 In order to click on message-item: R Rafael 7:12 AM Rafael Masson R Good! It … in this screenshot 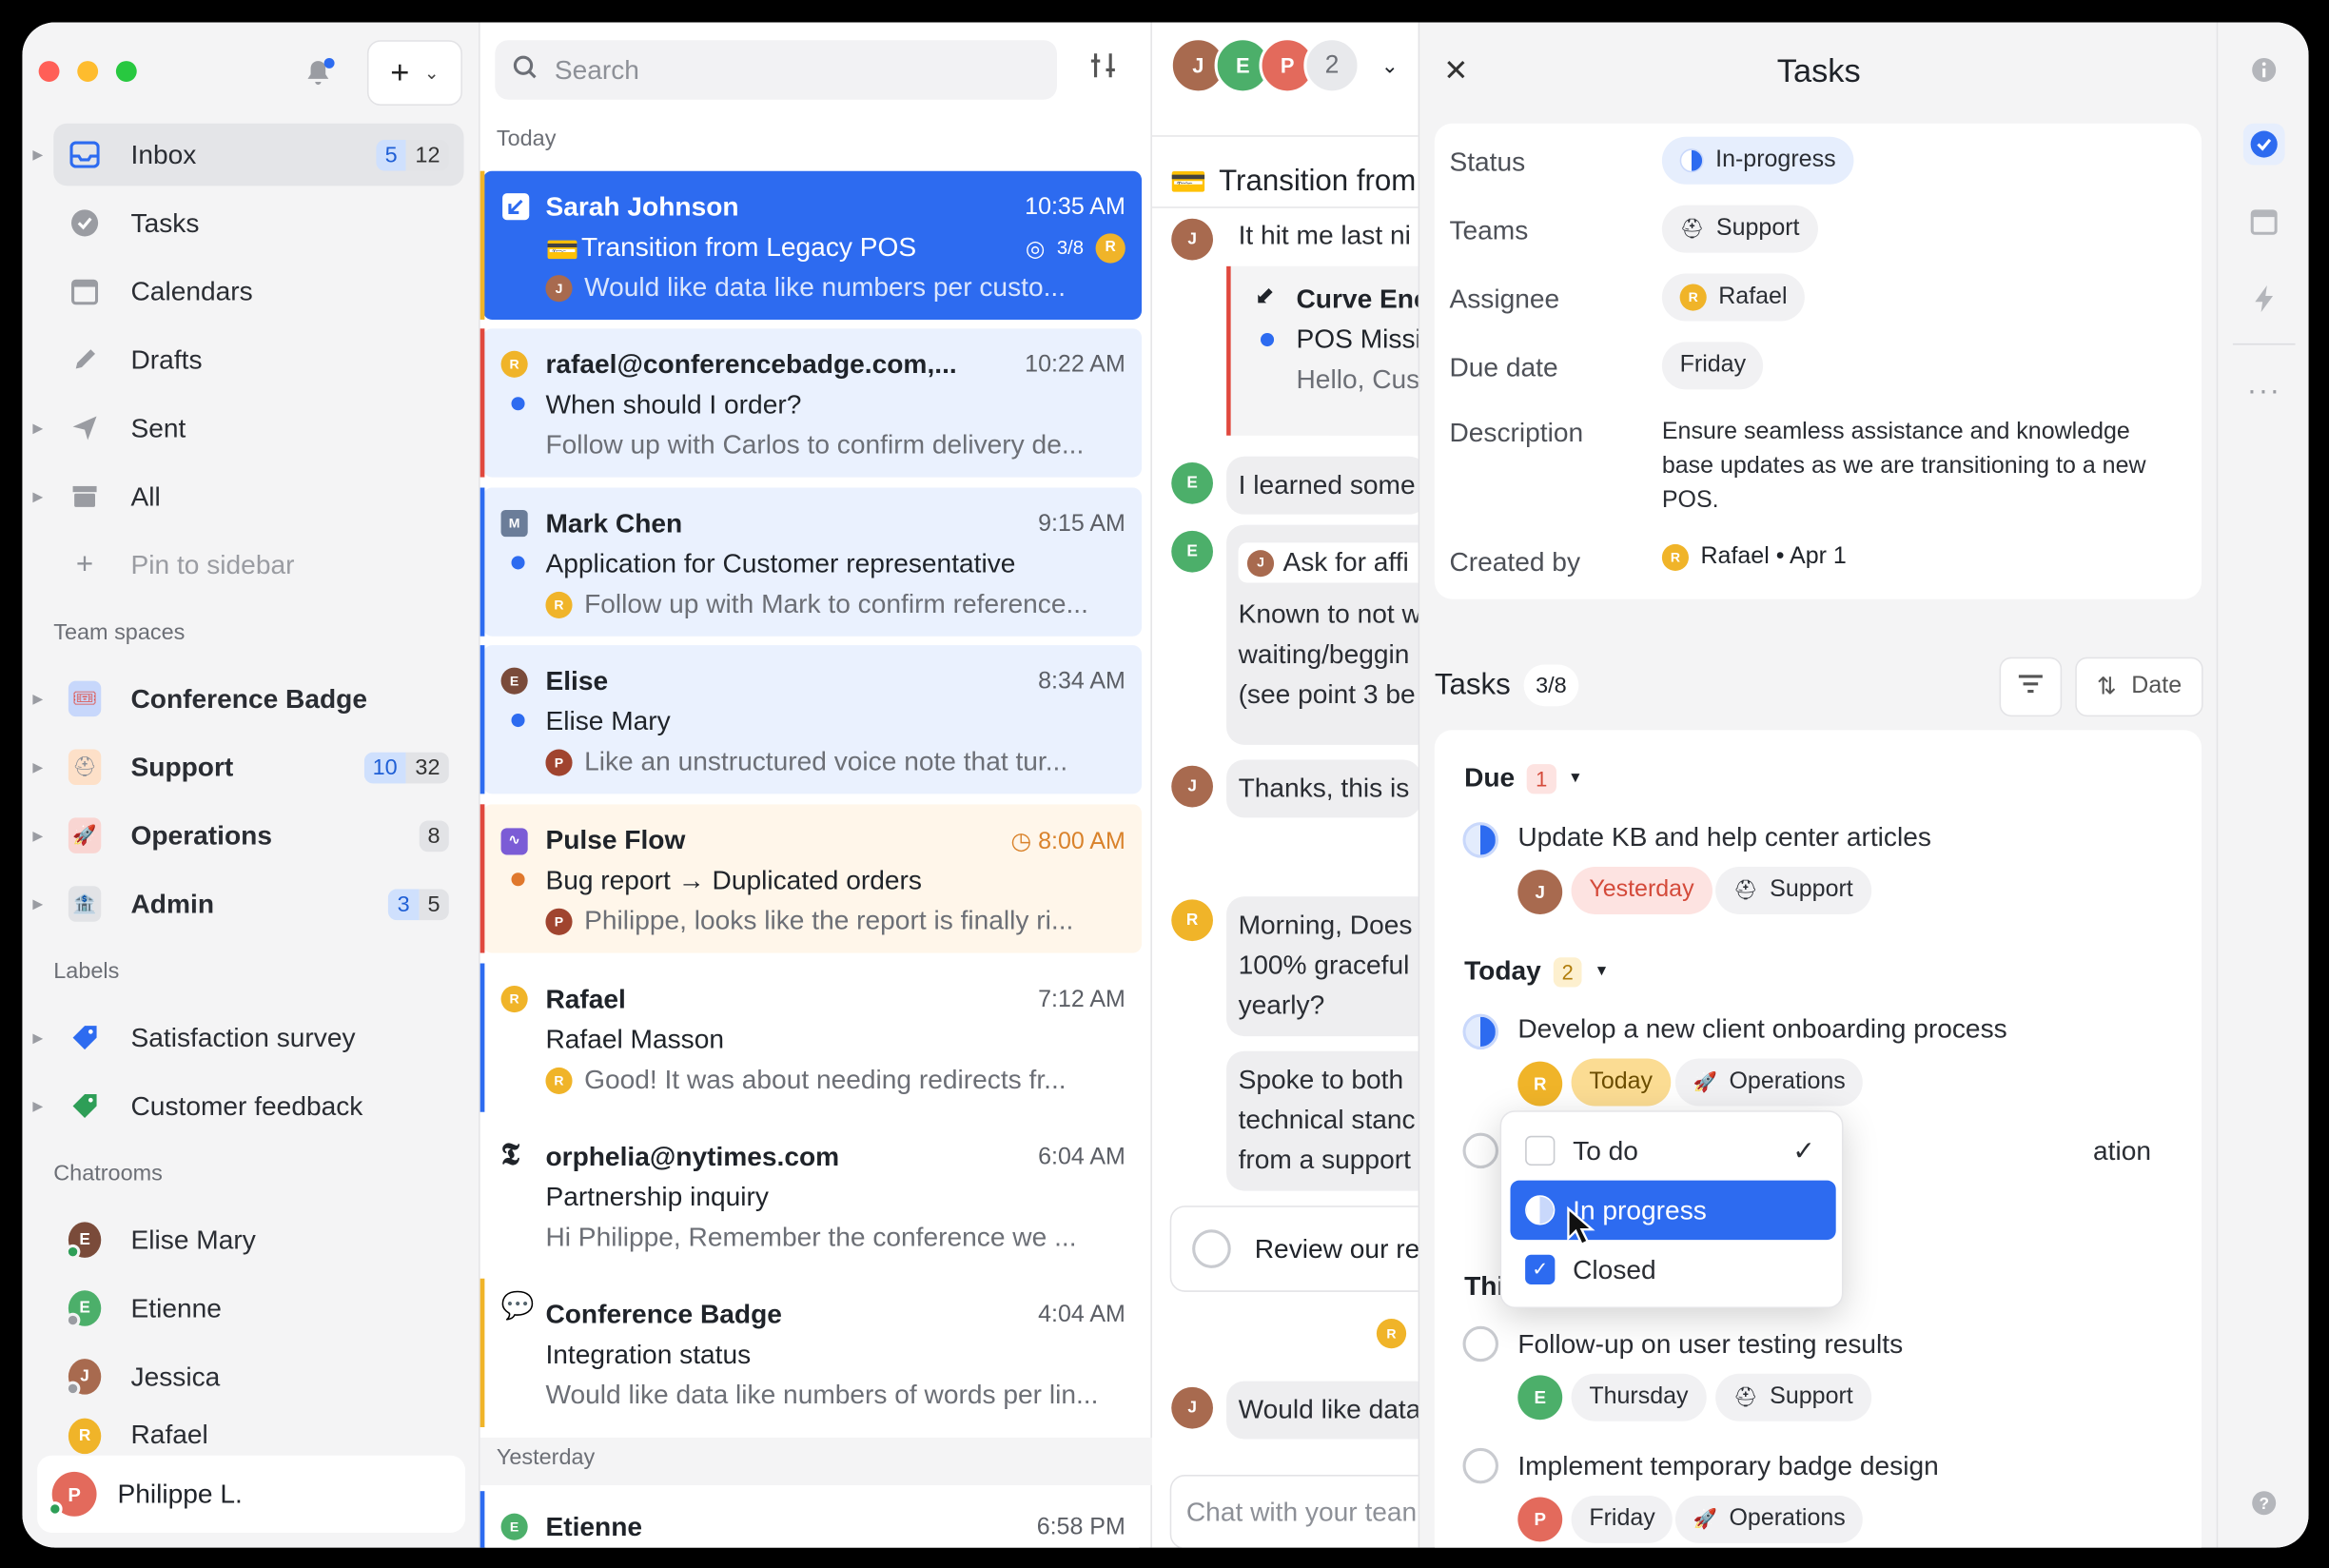, I will do `click(811, 1037)`.